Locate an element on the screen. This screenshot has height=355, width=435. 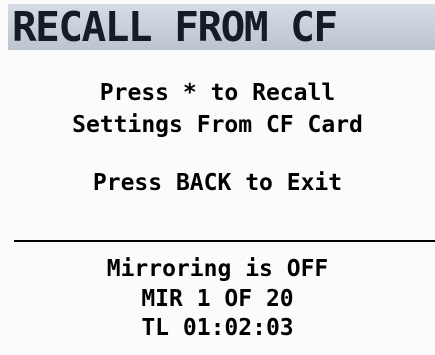
timecode-readout: TL 01:02:03 is located at coordinates (217, 328).